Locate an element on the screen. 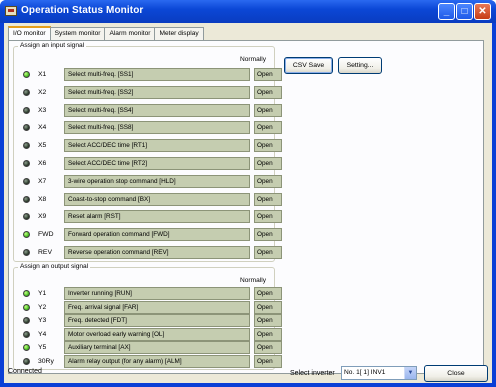  signal-name: Y4 is located at coordinates (42, 334).